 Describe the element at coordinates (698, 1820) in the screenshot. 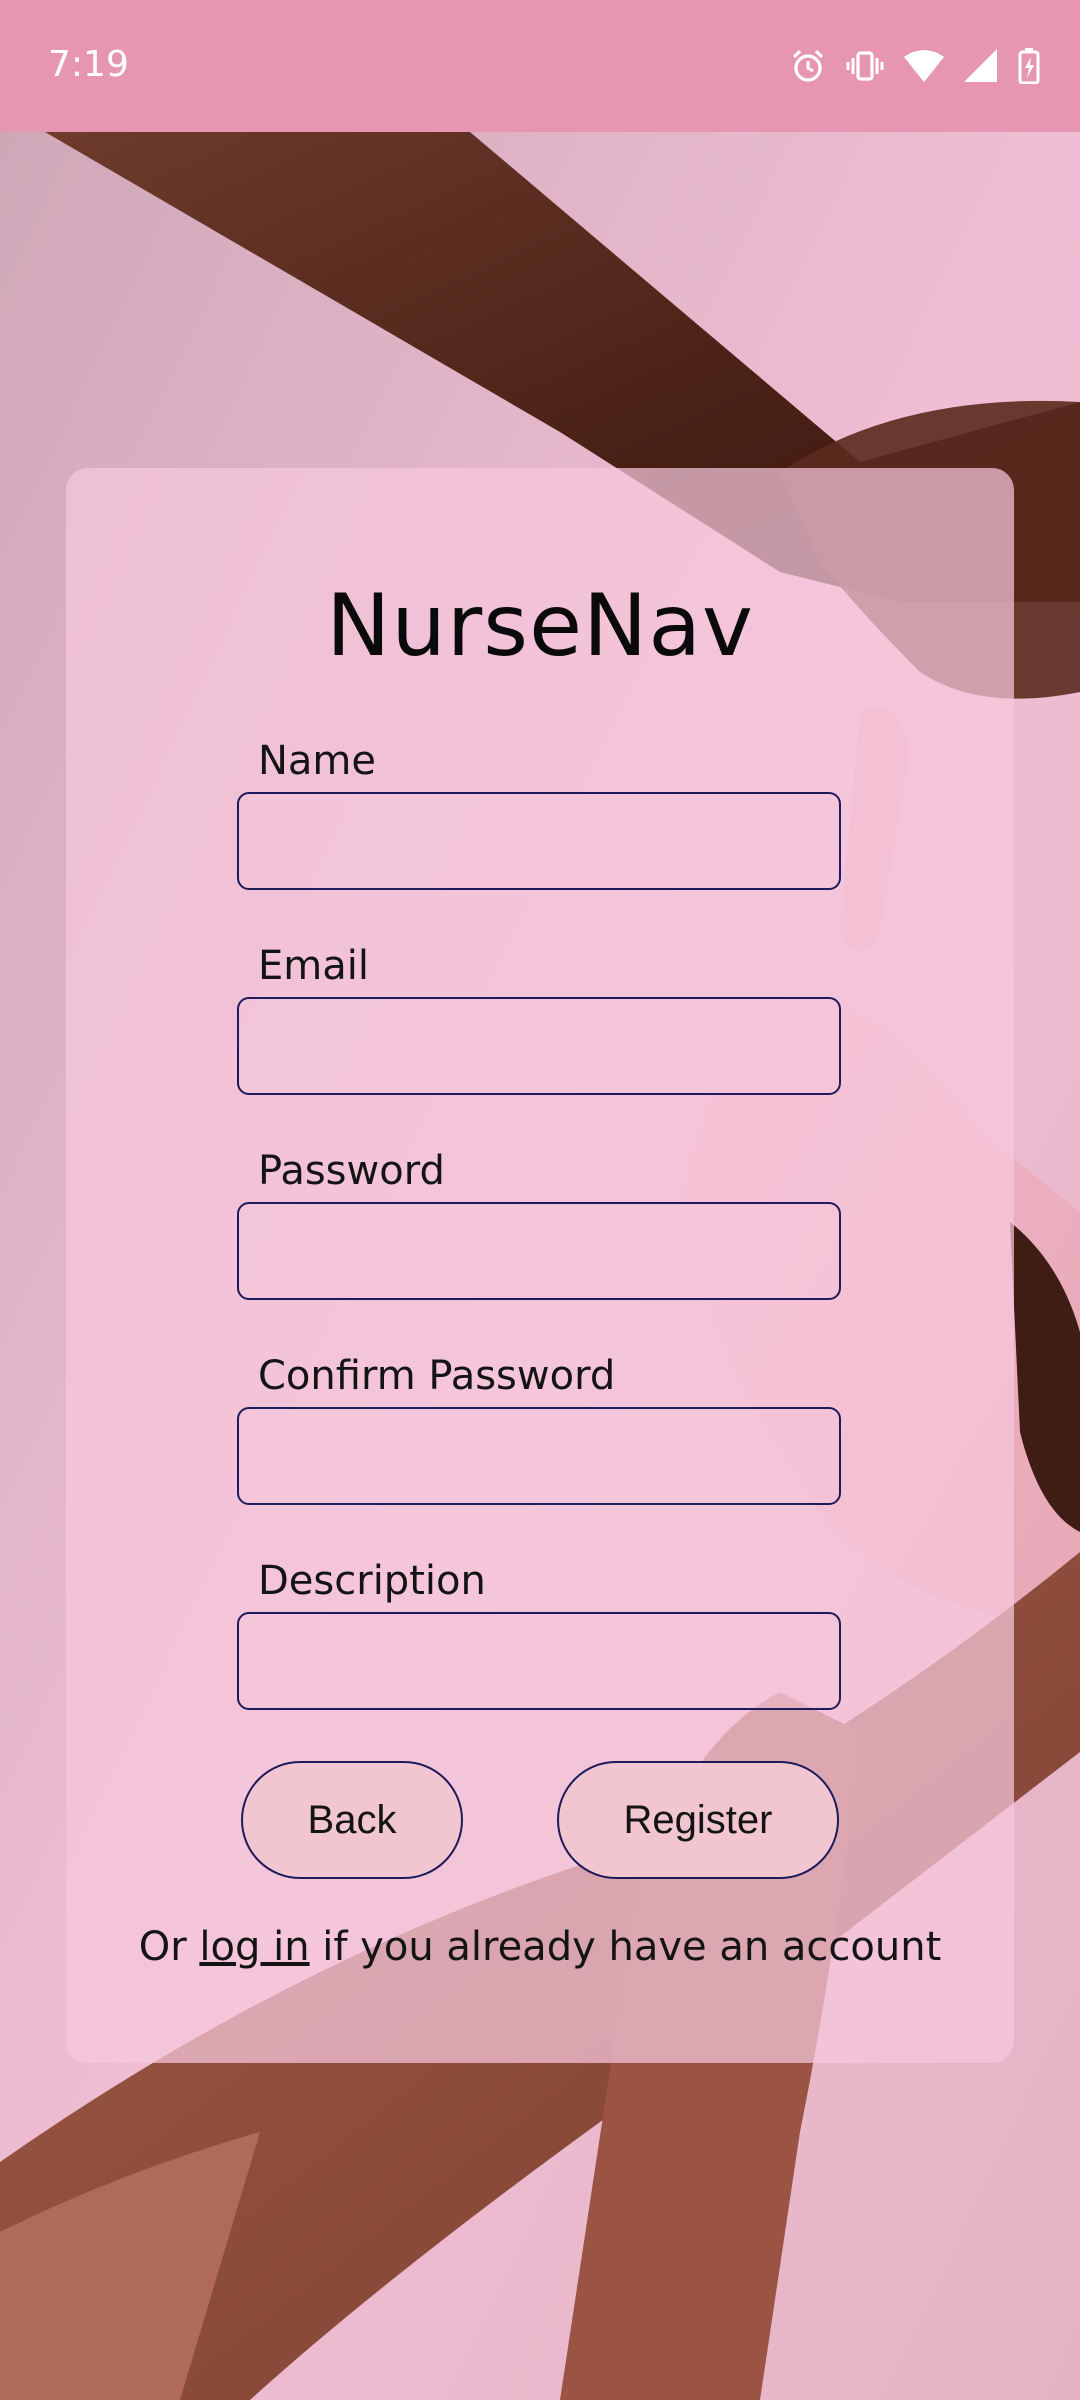

I see `register-button: Register` at that location.